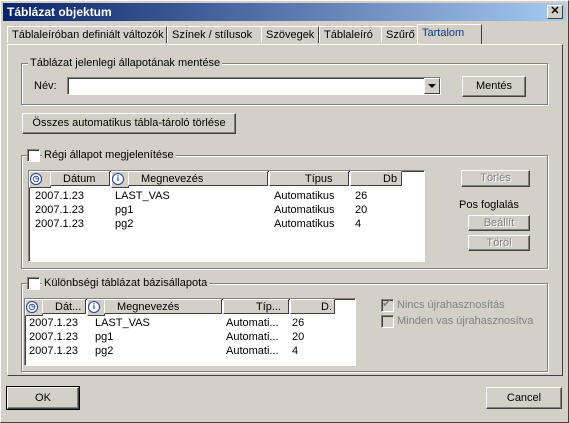 Image resolution: width=569 pixels, height=423 pixels. Describe the element at coordinates (352, 34) in the screenshot. I see `tab-table-descriptor: Táblaleíró` at that location.